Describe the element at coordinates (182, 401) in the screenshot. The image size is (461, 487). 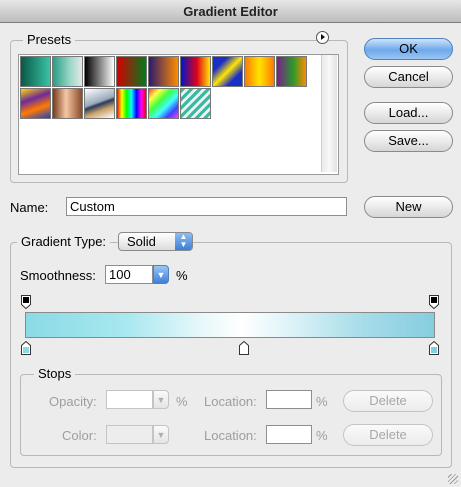
I see `opacity-unit: %` at that location.